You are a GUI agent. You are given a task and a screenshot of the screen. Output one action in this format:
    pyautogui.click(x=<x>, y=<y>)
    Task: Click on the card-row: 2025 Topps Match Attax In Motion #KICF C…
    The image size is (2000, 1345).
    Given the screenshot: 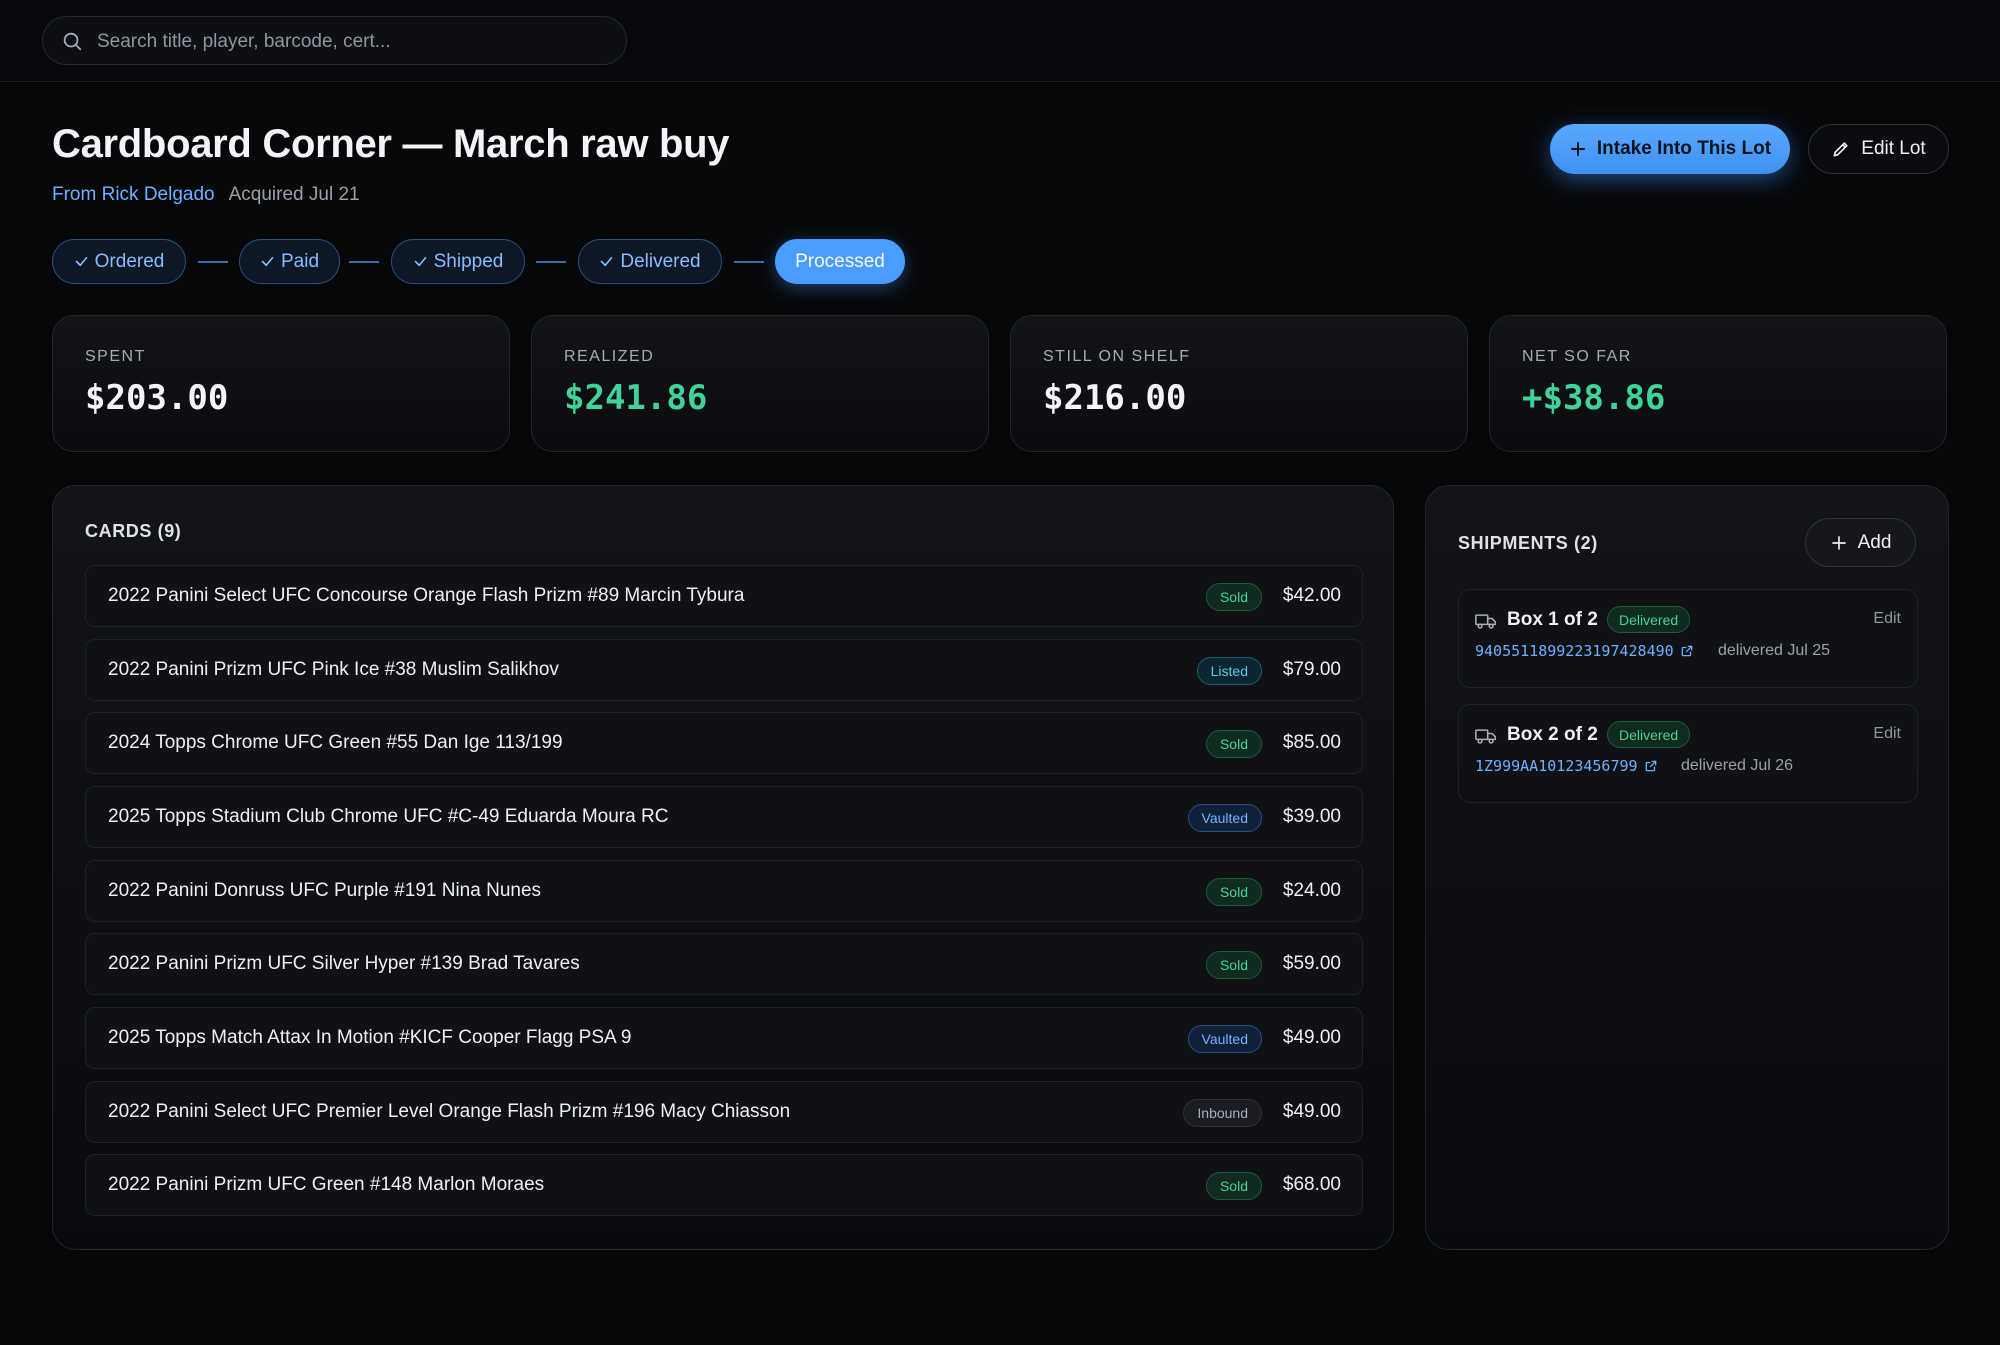 What is the action you would take?
    pyautogui.click(x=724, y=1038)
    